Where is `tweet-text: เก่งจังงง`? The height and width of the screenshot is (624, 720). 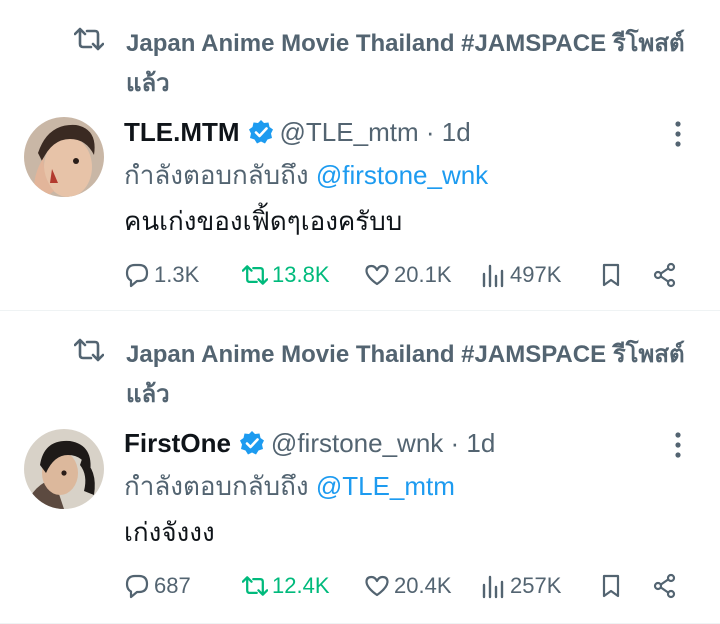 tweet-text: เก่งจังงง is located at coordinates (169, 532).